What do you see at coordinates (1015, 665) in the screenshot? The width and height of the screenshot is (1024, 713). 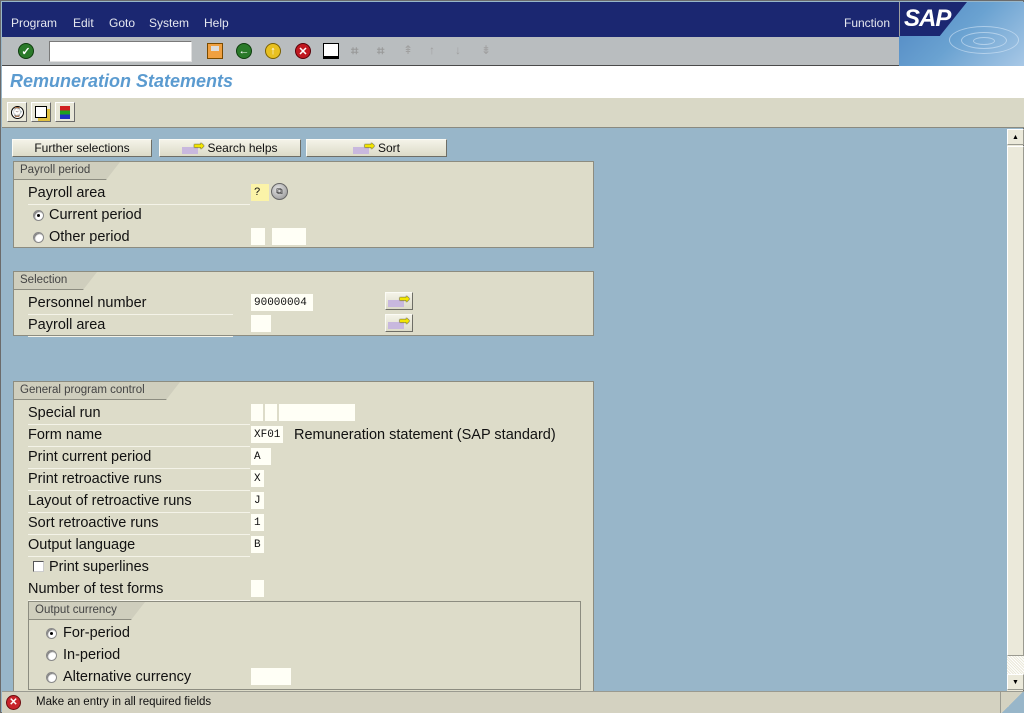 I see `scroll-track` at bounding box center [1015, 665].